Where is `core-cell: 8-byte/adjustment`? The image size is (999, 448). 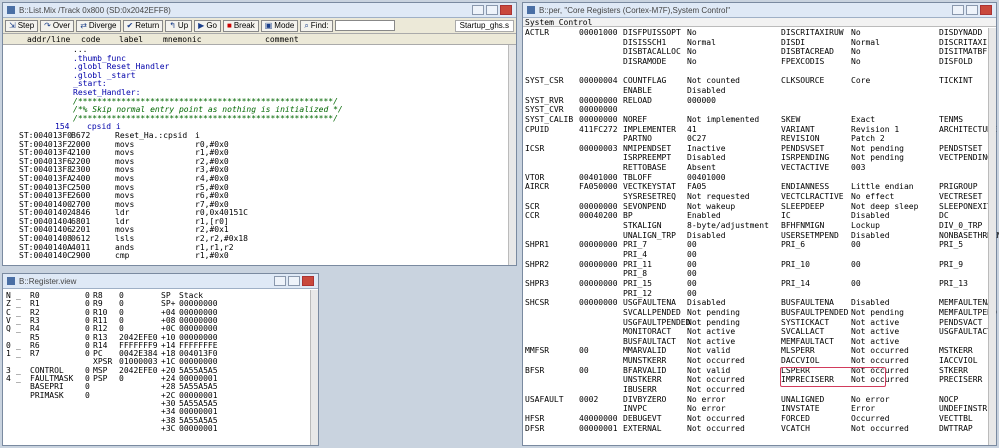 core-cell: 8-byte/adjustment is located at coordinates (728, 225).